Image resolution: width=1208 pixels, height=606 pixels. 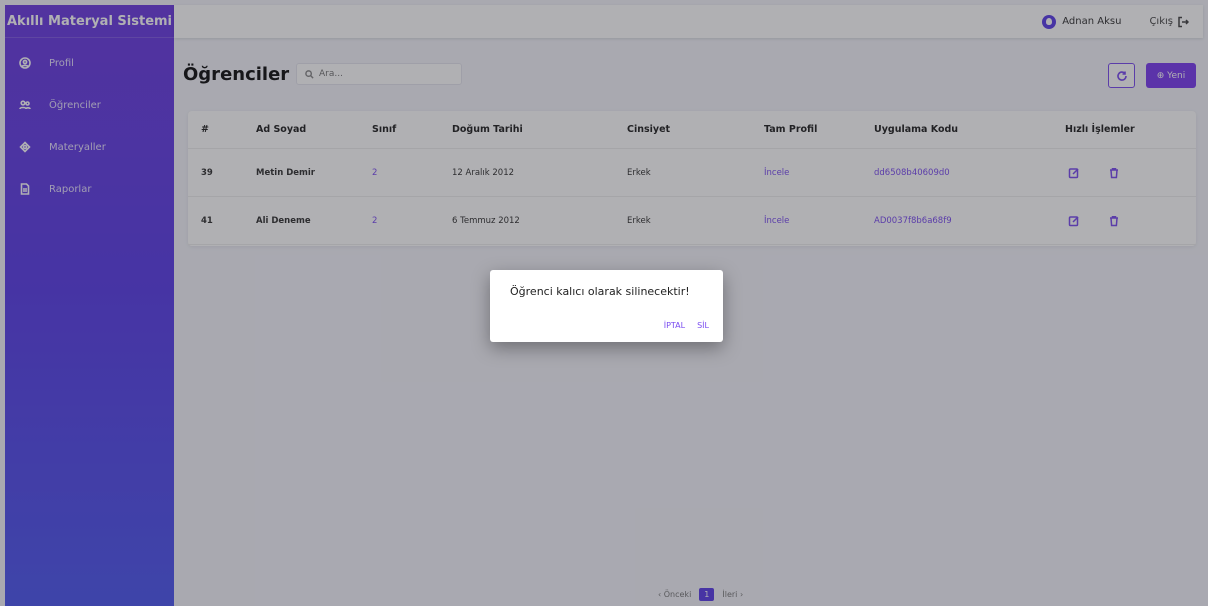 I want to click on dialog-message: Öğrenci kalıcı olarak silinecektir!, so click(x=600, y=291).